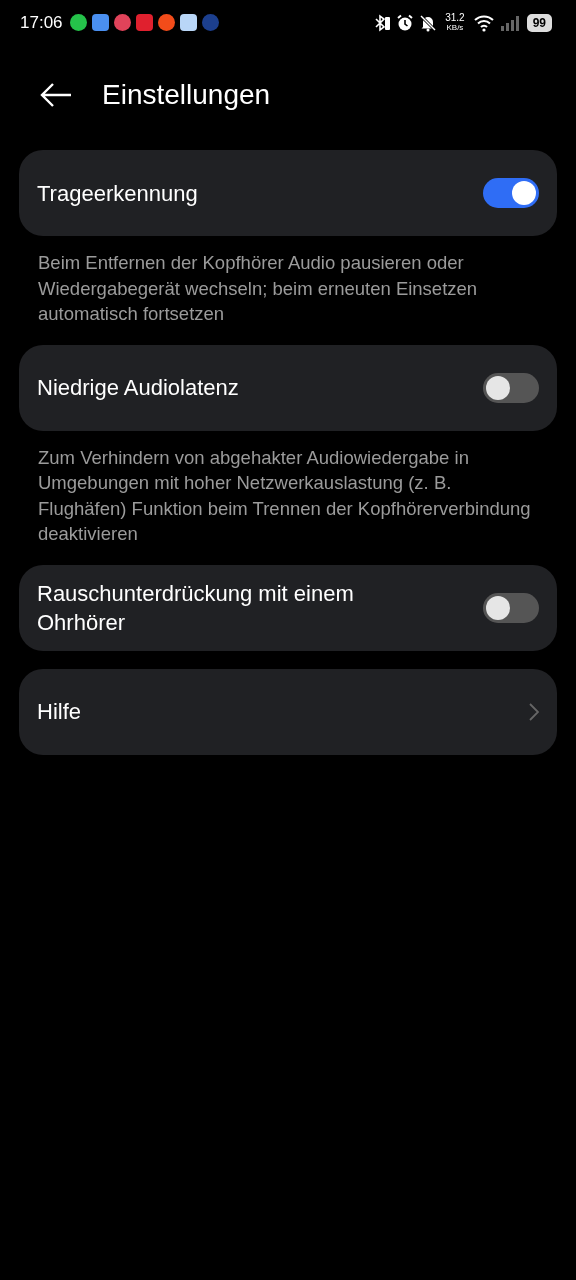 The height and width of the screenshot is (1280, 576). I want to click on setting-card: Rauschunterdrückung mit einem Ohrhörer, so click(288, 607).